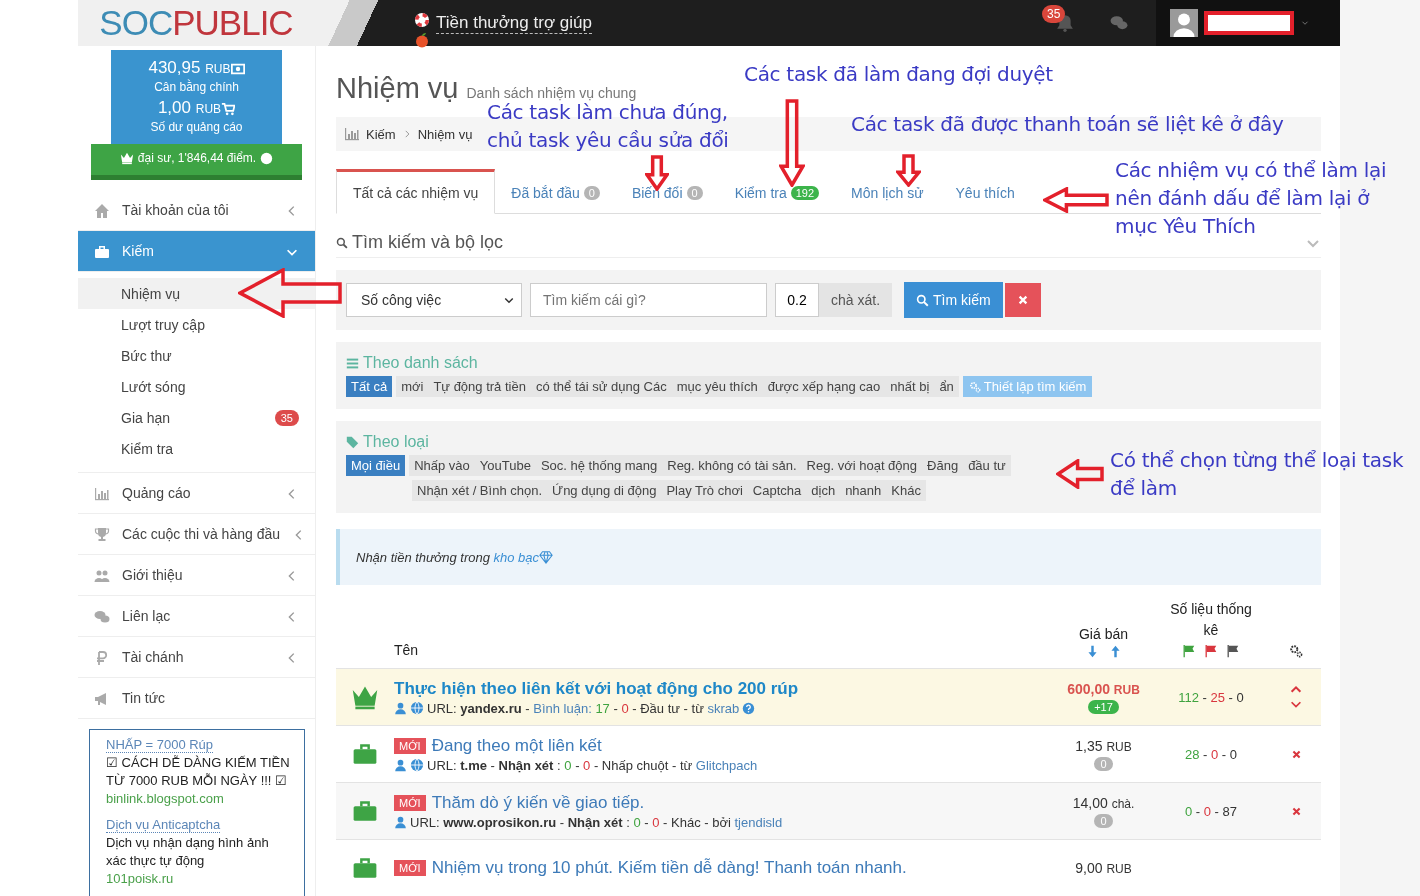  Describe the element at coordinates (726, 765) in the screenshot. I see `task-link: Glitchpach` at that location.